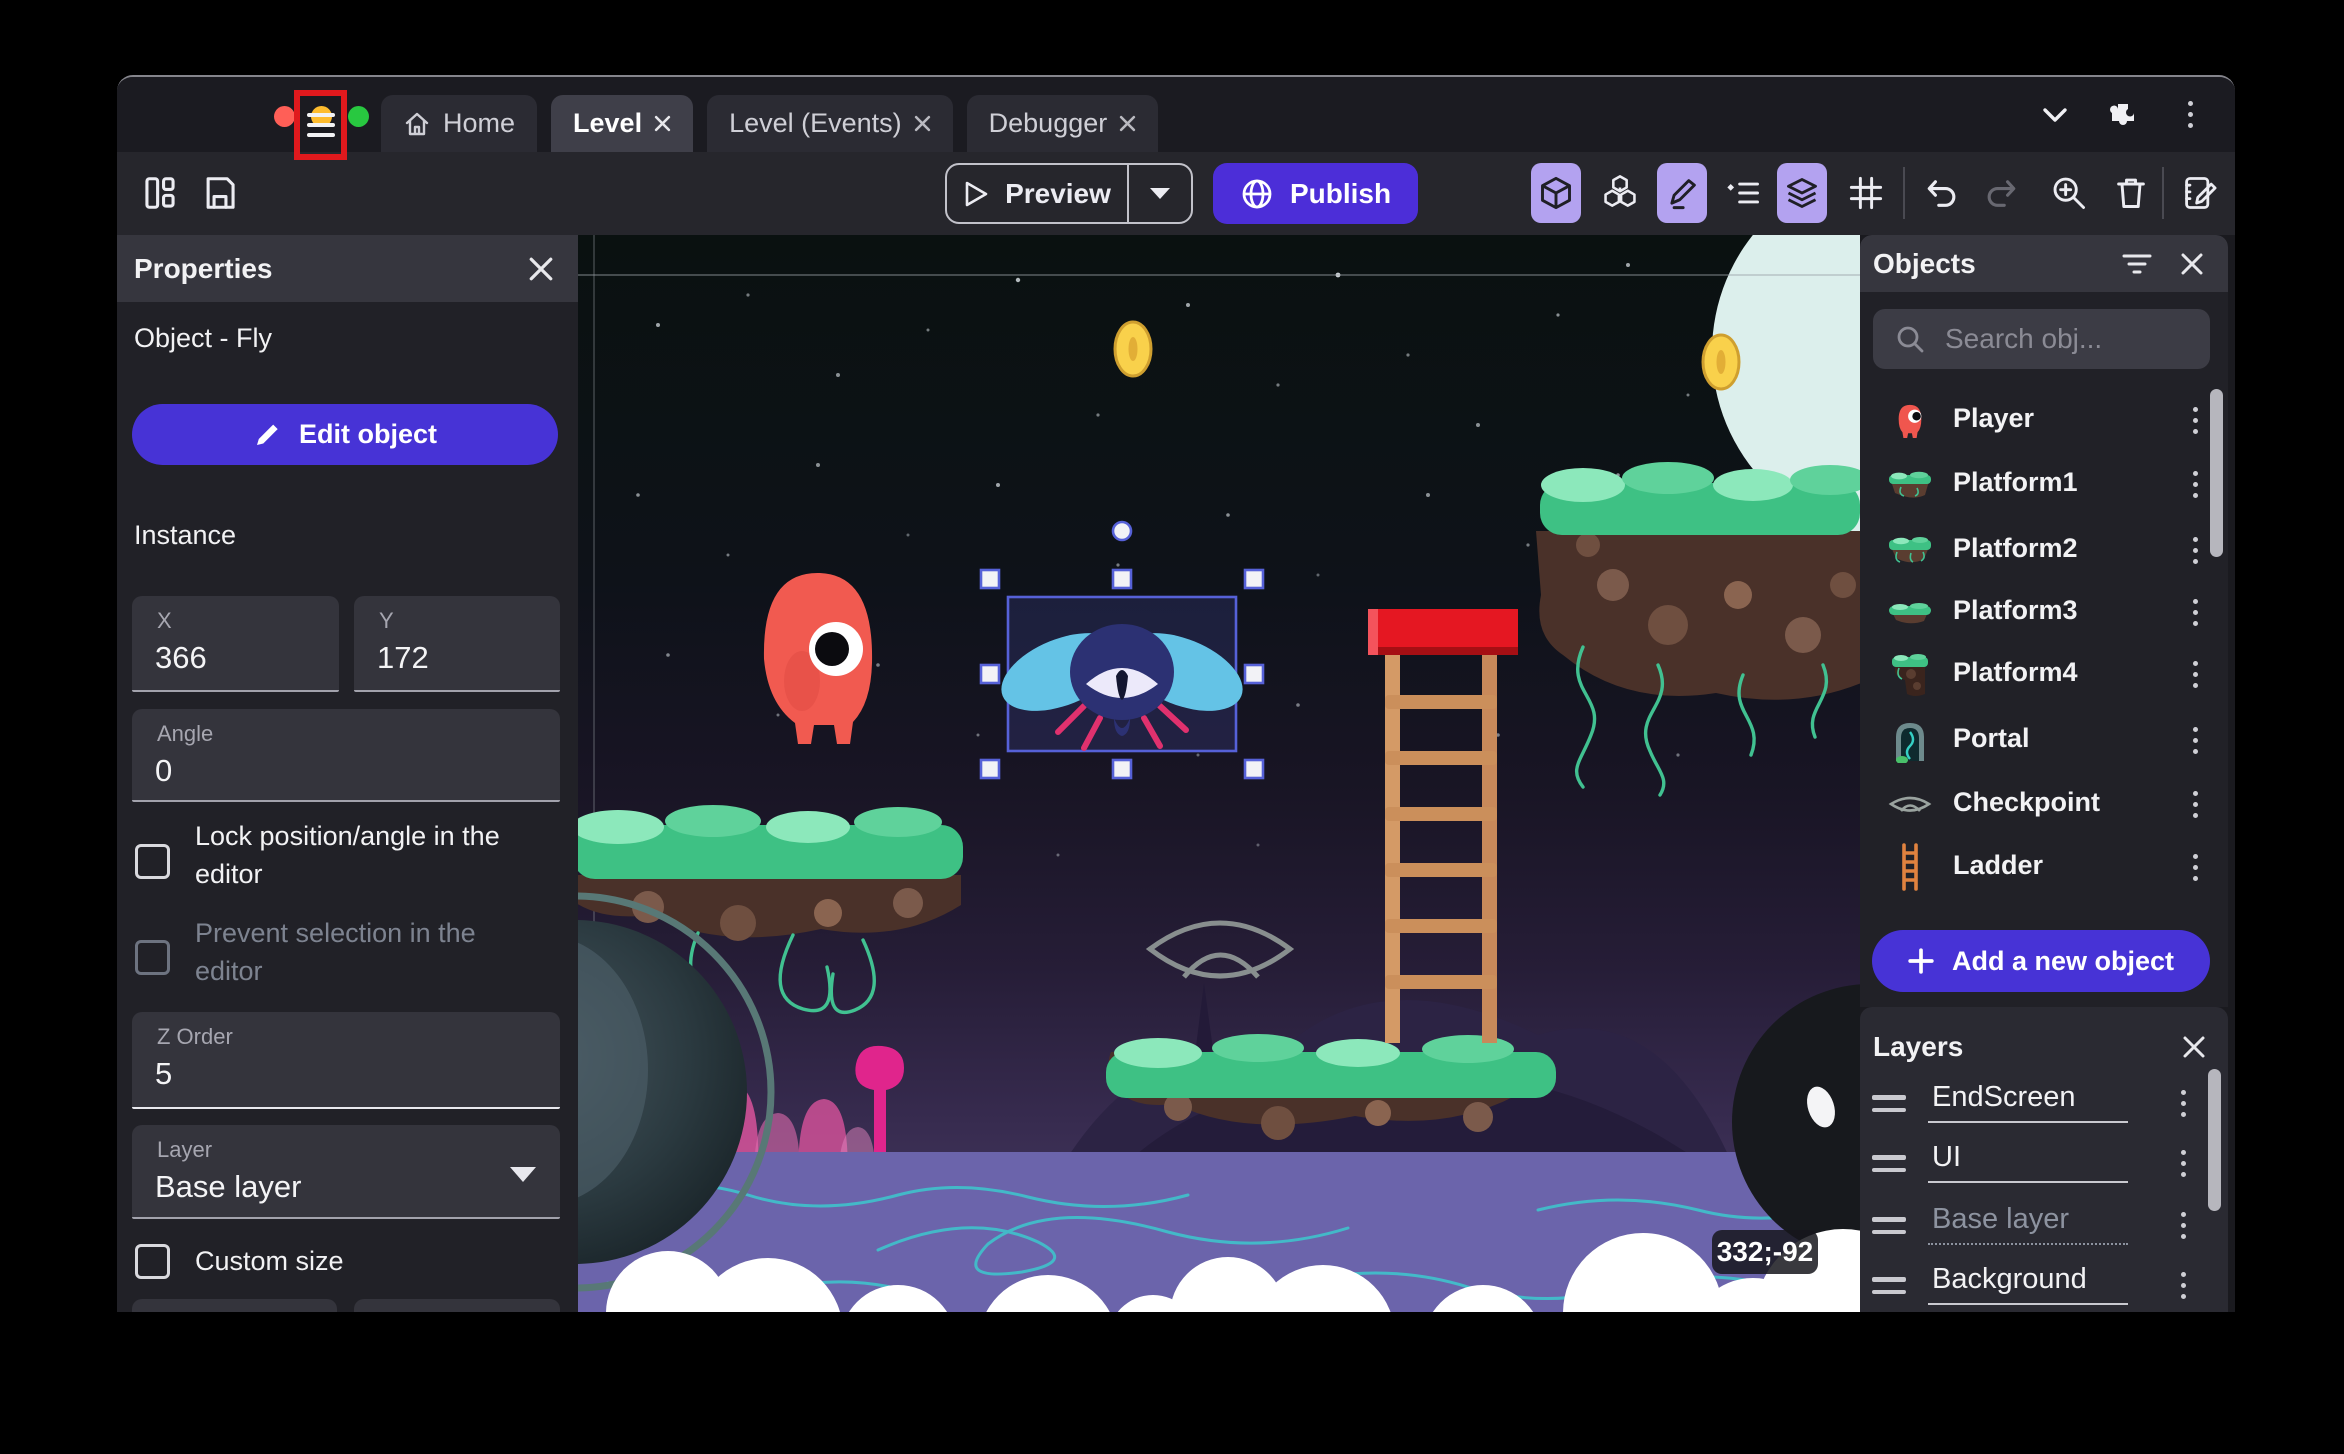  I want to click on platform3-object-icon, so click(1910, 612).